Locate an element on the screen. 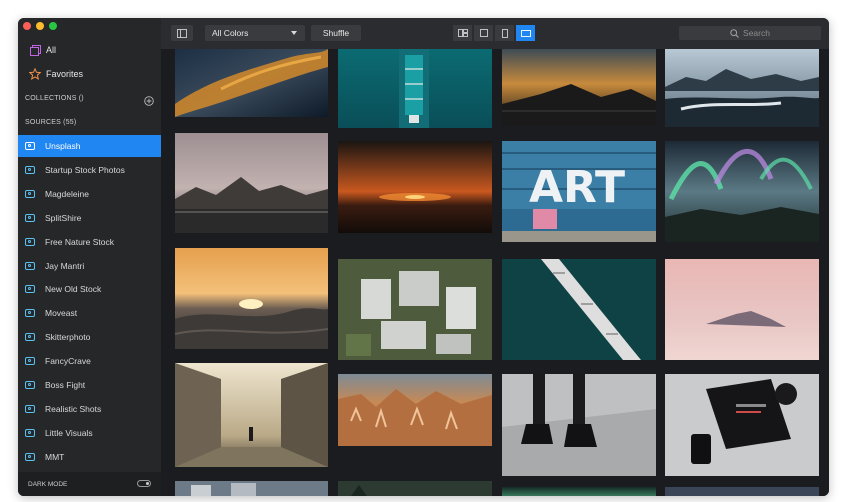 This screenshot has height=502, width=846. source-item-label: Unsplash is located at coordinates (63, 146).